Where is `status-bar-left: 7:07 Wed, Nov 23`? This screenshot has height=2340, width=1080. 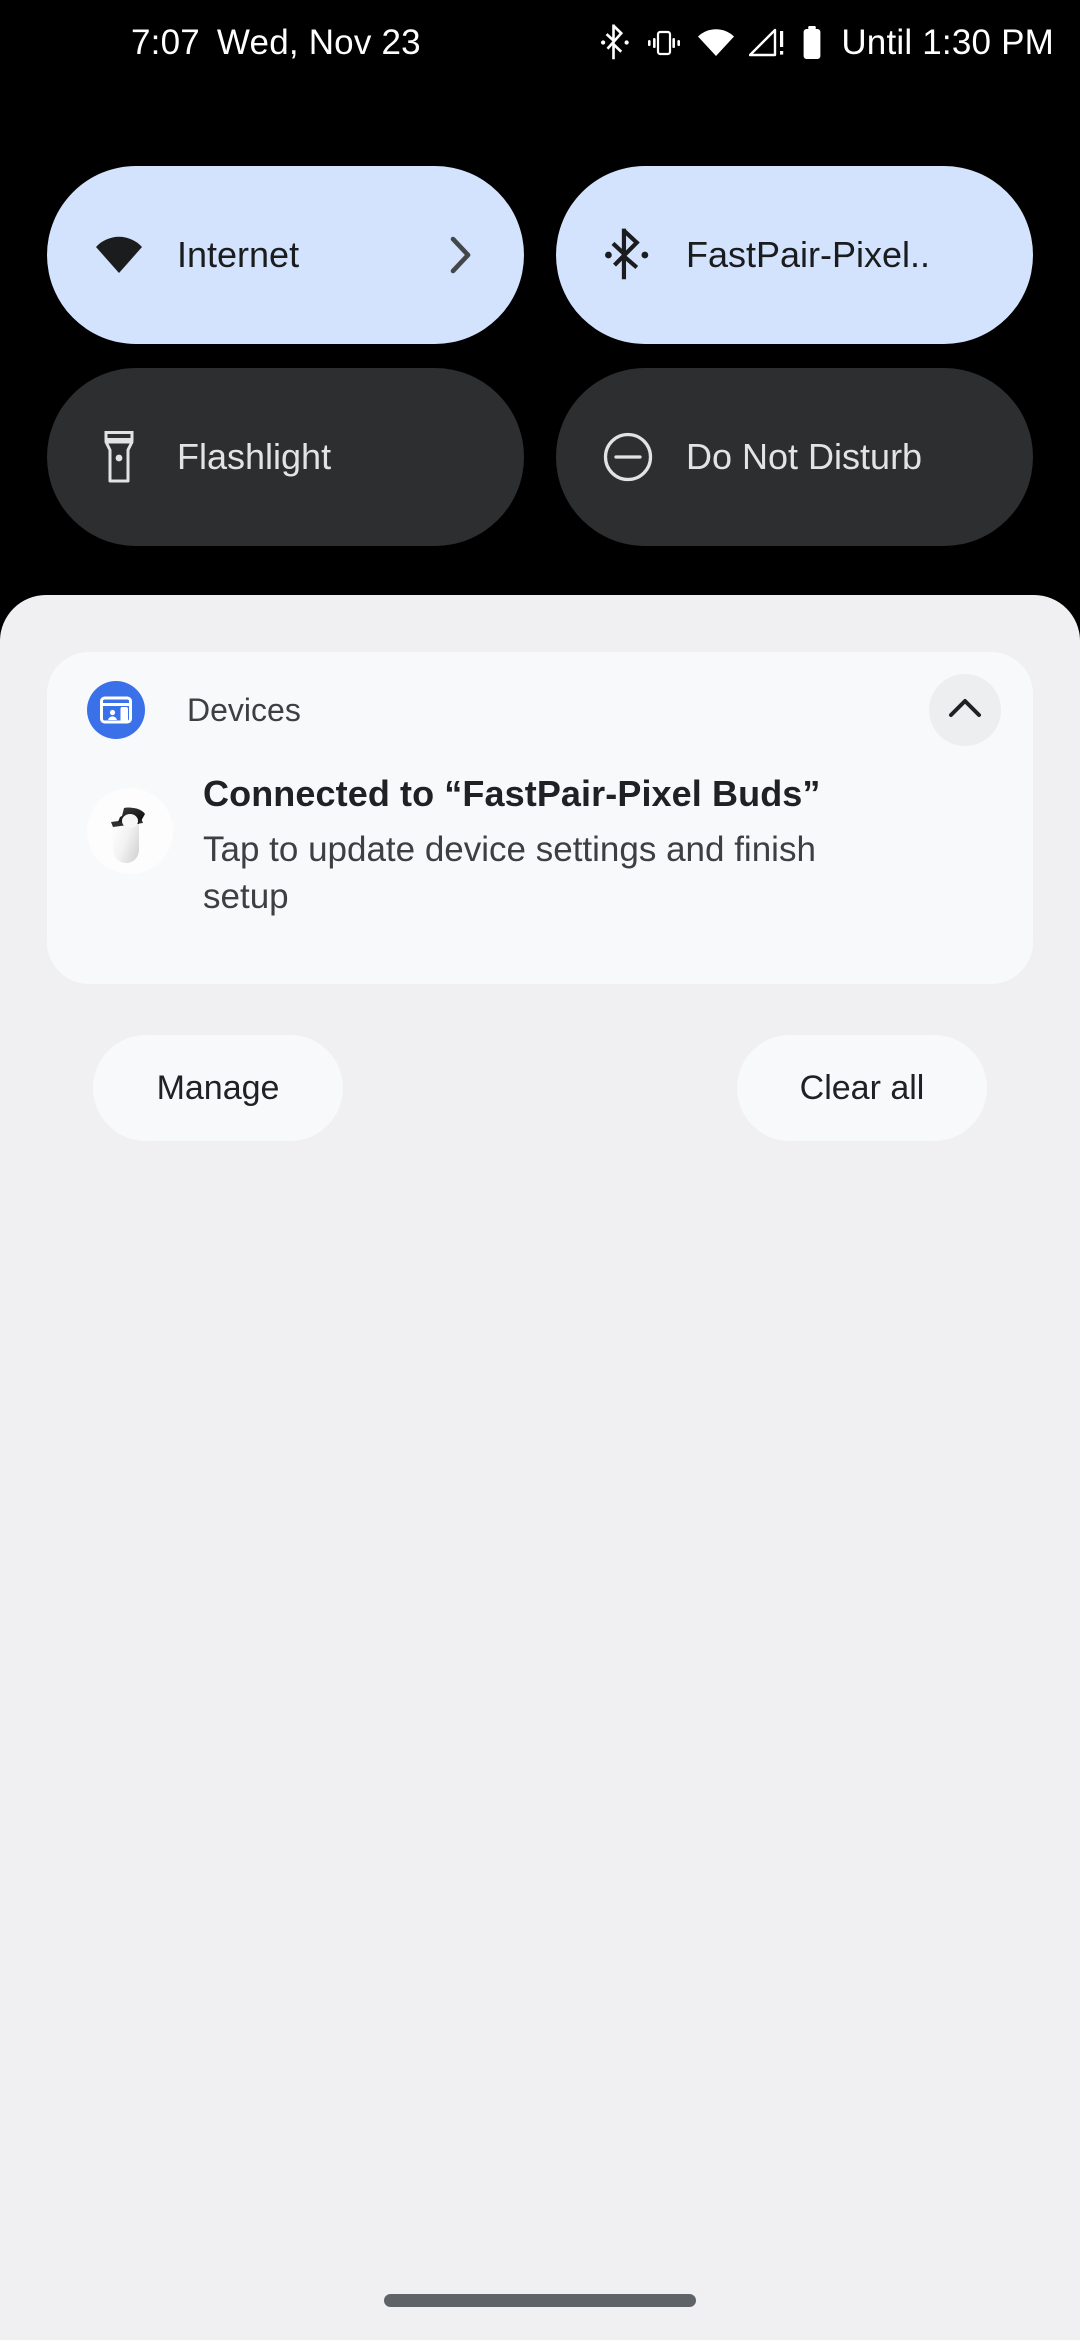
status-bar-left: 7:07 Wed, Nov 23 is located at coordinates (276, 43).